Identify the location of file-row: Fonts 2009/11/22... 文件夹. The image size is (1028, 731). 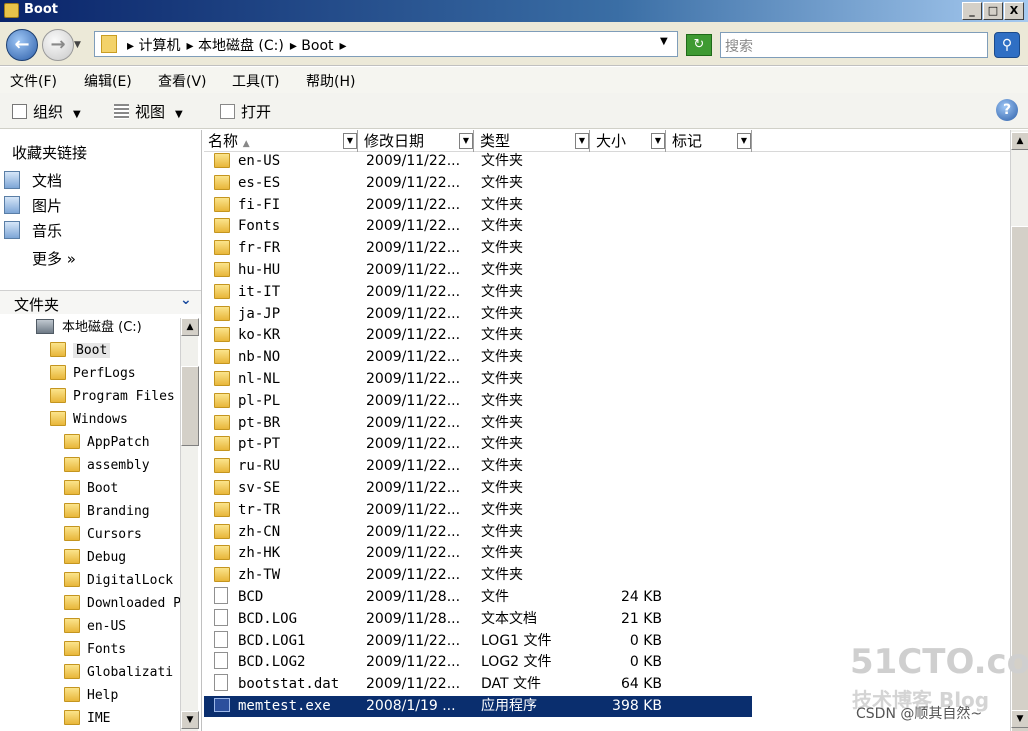
(478, 226).